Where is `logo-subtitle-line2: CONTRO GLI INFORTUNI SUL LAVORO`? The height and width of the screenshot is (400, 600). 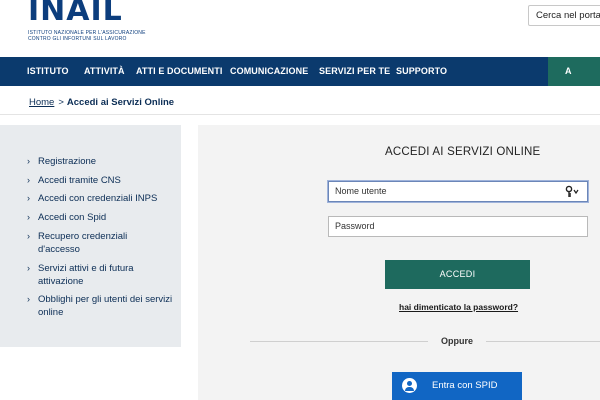 logo-subtitle-line2: CONTRO GLI INFORTUNI SUL LAVORO is located at coordinates (77, 39).